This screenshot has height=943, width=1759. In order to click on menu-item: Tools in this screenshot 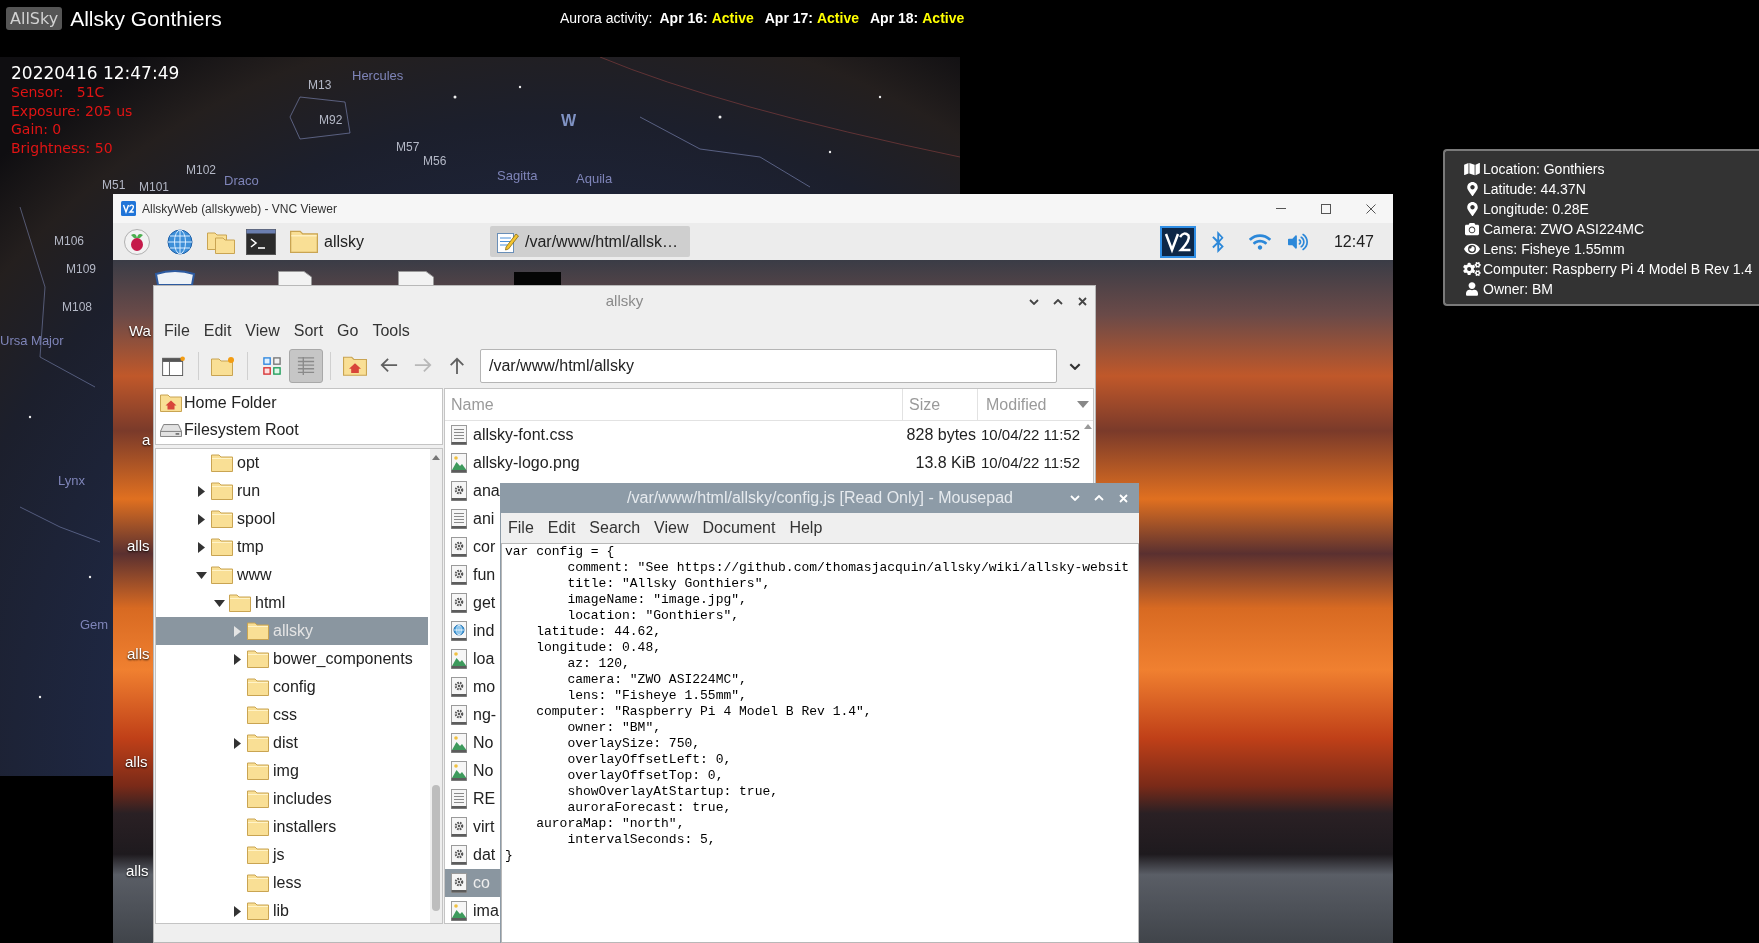, I will do `click(391, 330)`.